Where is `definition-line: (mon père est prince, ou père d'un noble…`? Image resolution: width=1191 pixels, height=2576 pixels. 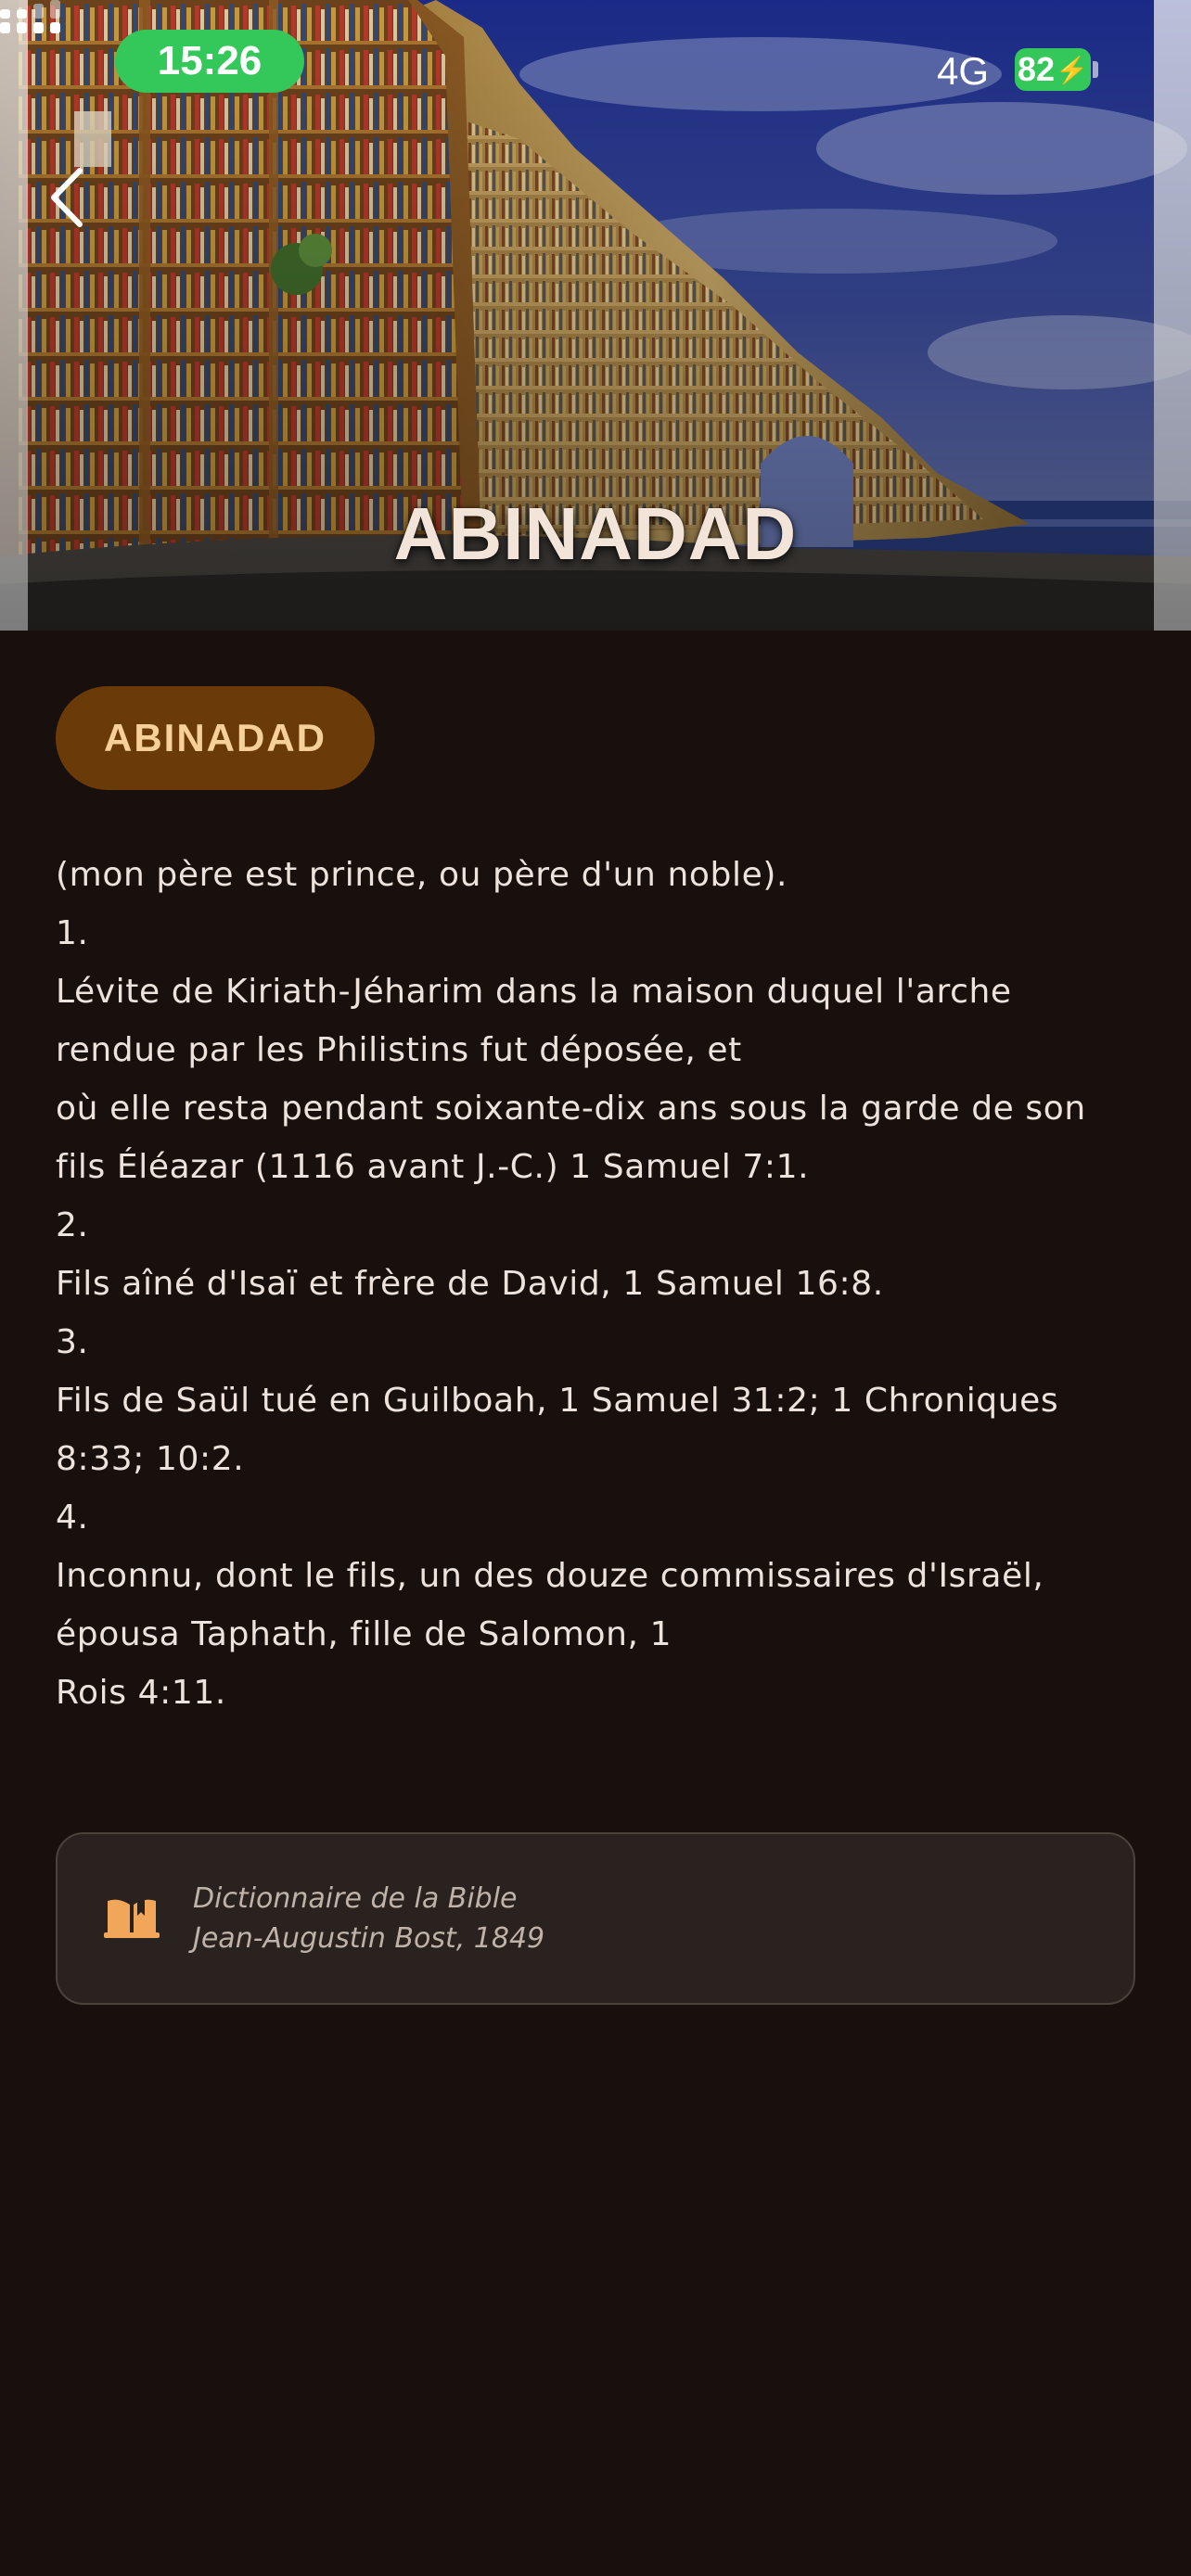 definition-line: (mon père est prince, ou père d'un noble… is located at coordinates (422, 875).